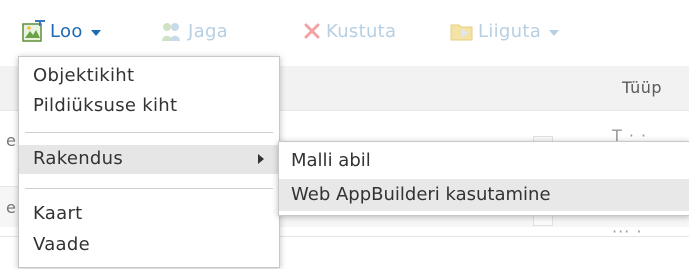 This screenshot has width=689, height=269. Describe the element at coordinates (361, 31) in the screenshot. I see `delete-button-label: Kustuta` at that location.